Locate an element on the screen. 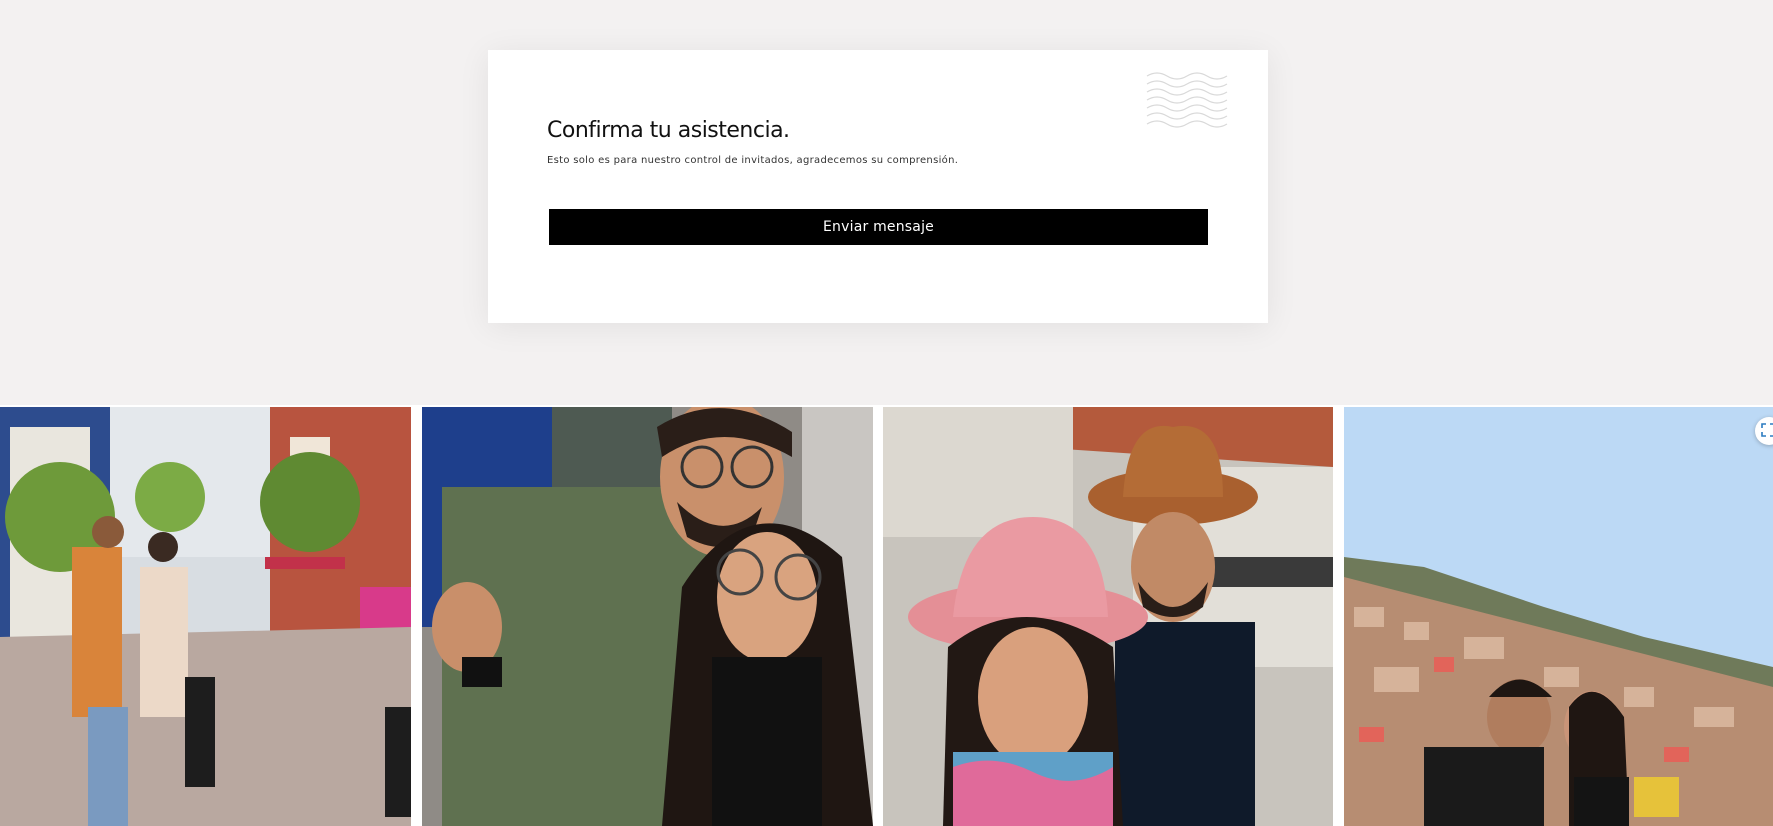 The height and width of the screenshot is (826, 1773). send-message-button: Enviar mensaje is located at coordinates (878, 227).